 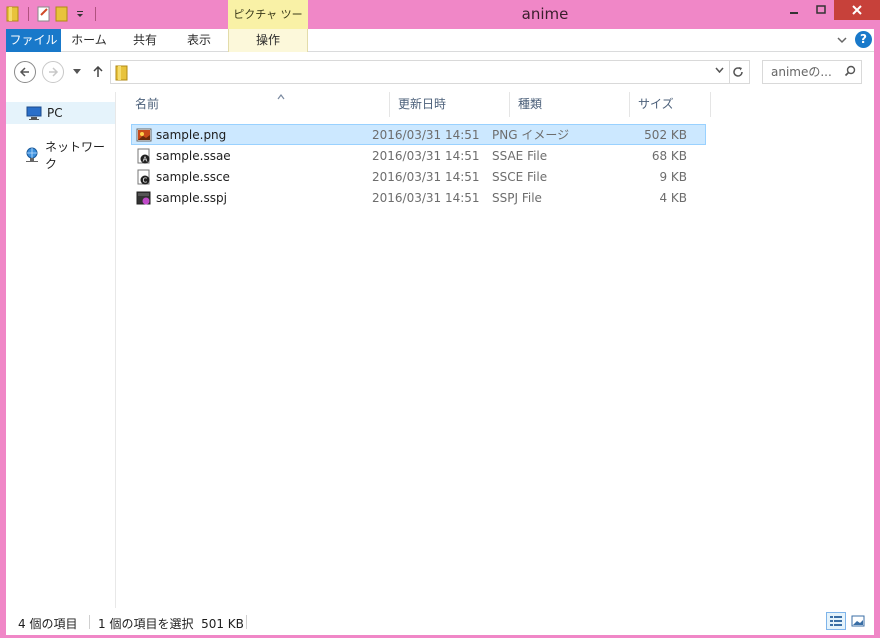 I want to click on close-button, so click(x=857, y=10).